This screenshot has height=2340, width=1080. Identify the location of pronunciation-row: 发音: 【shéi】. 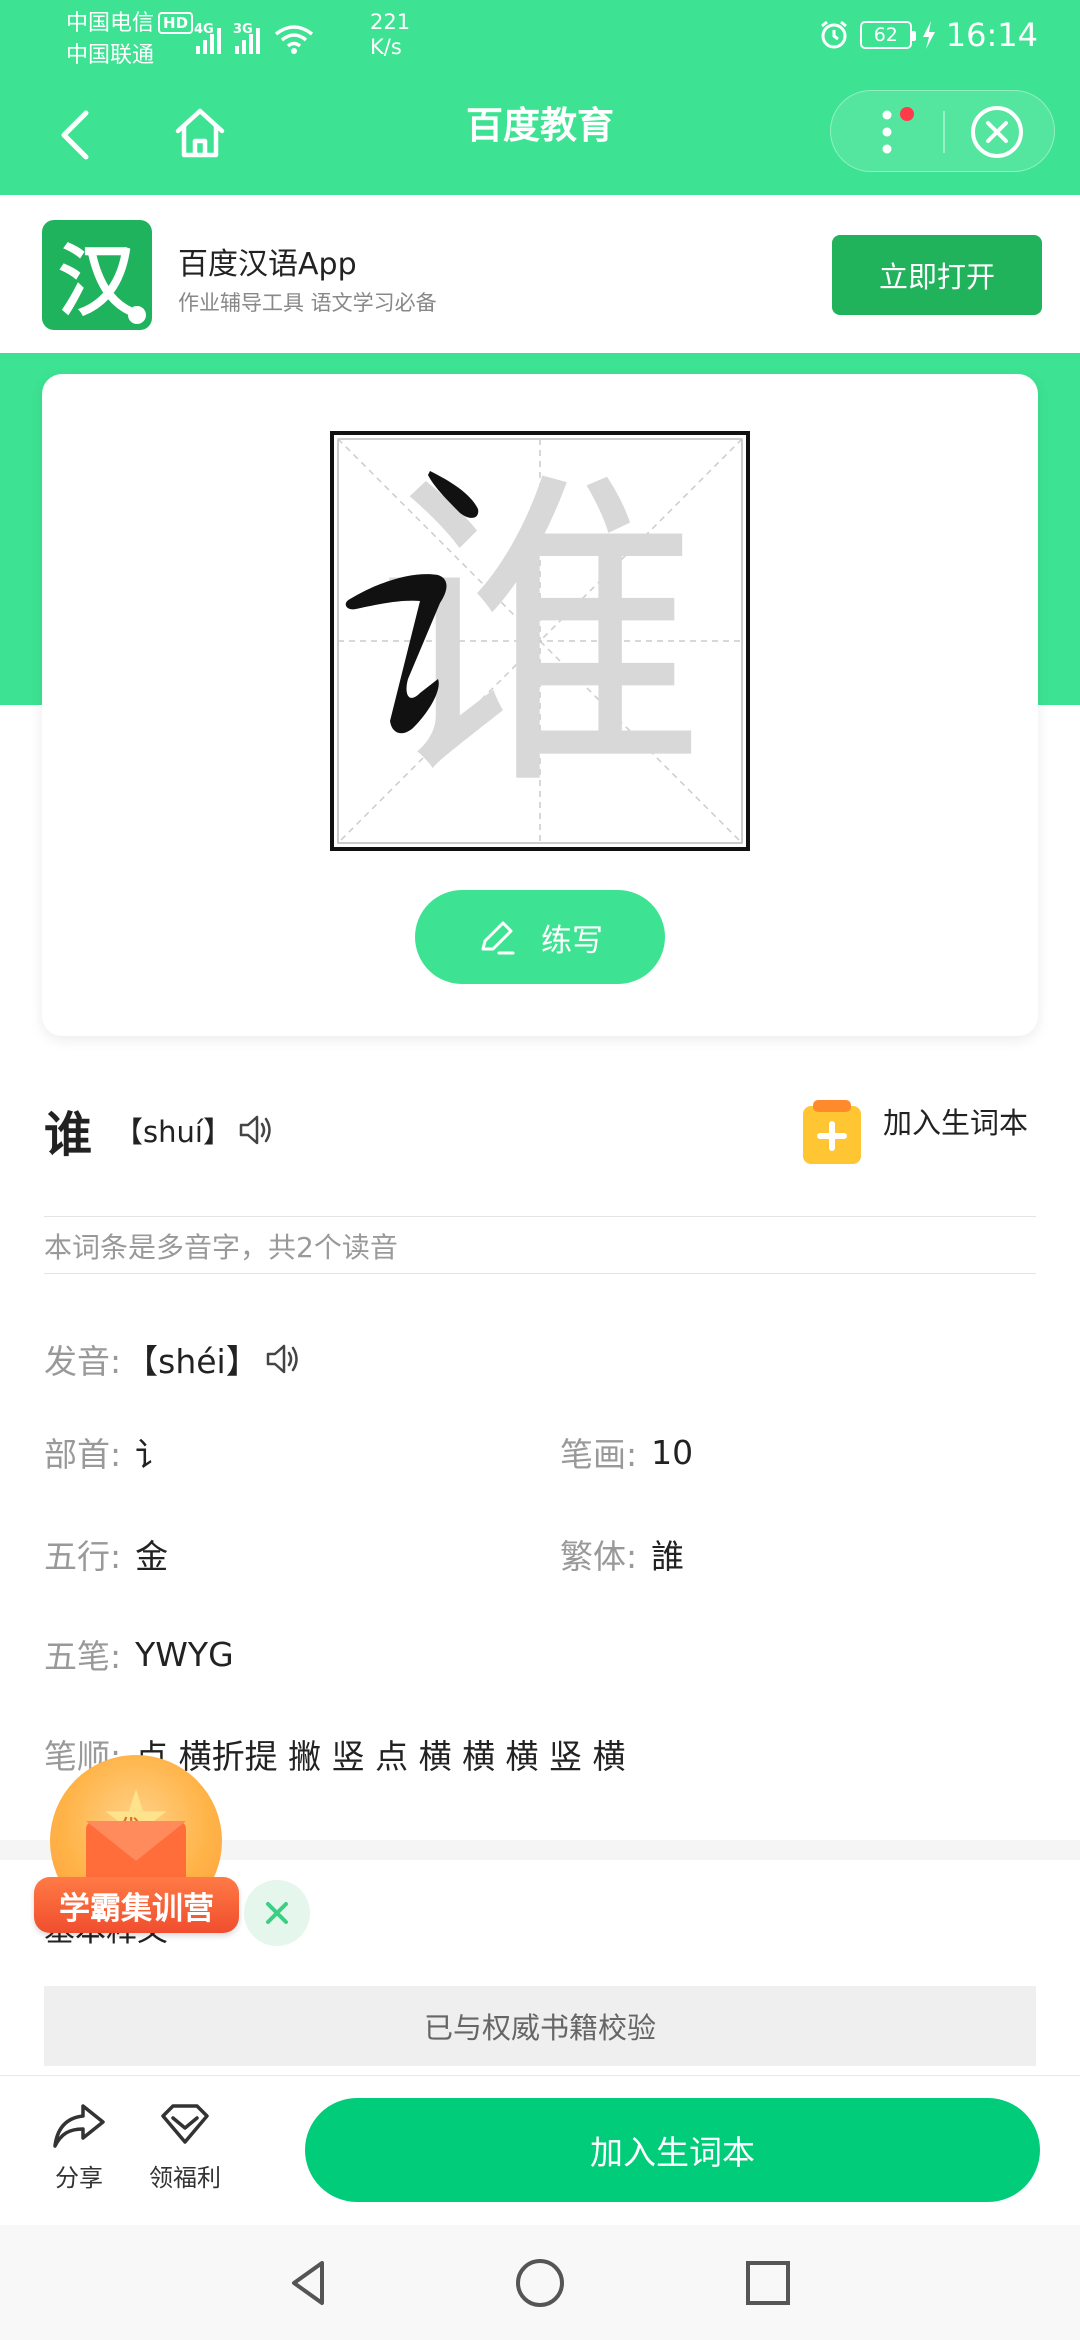
(173, 1359).